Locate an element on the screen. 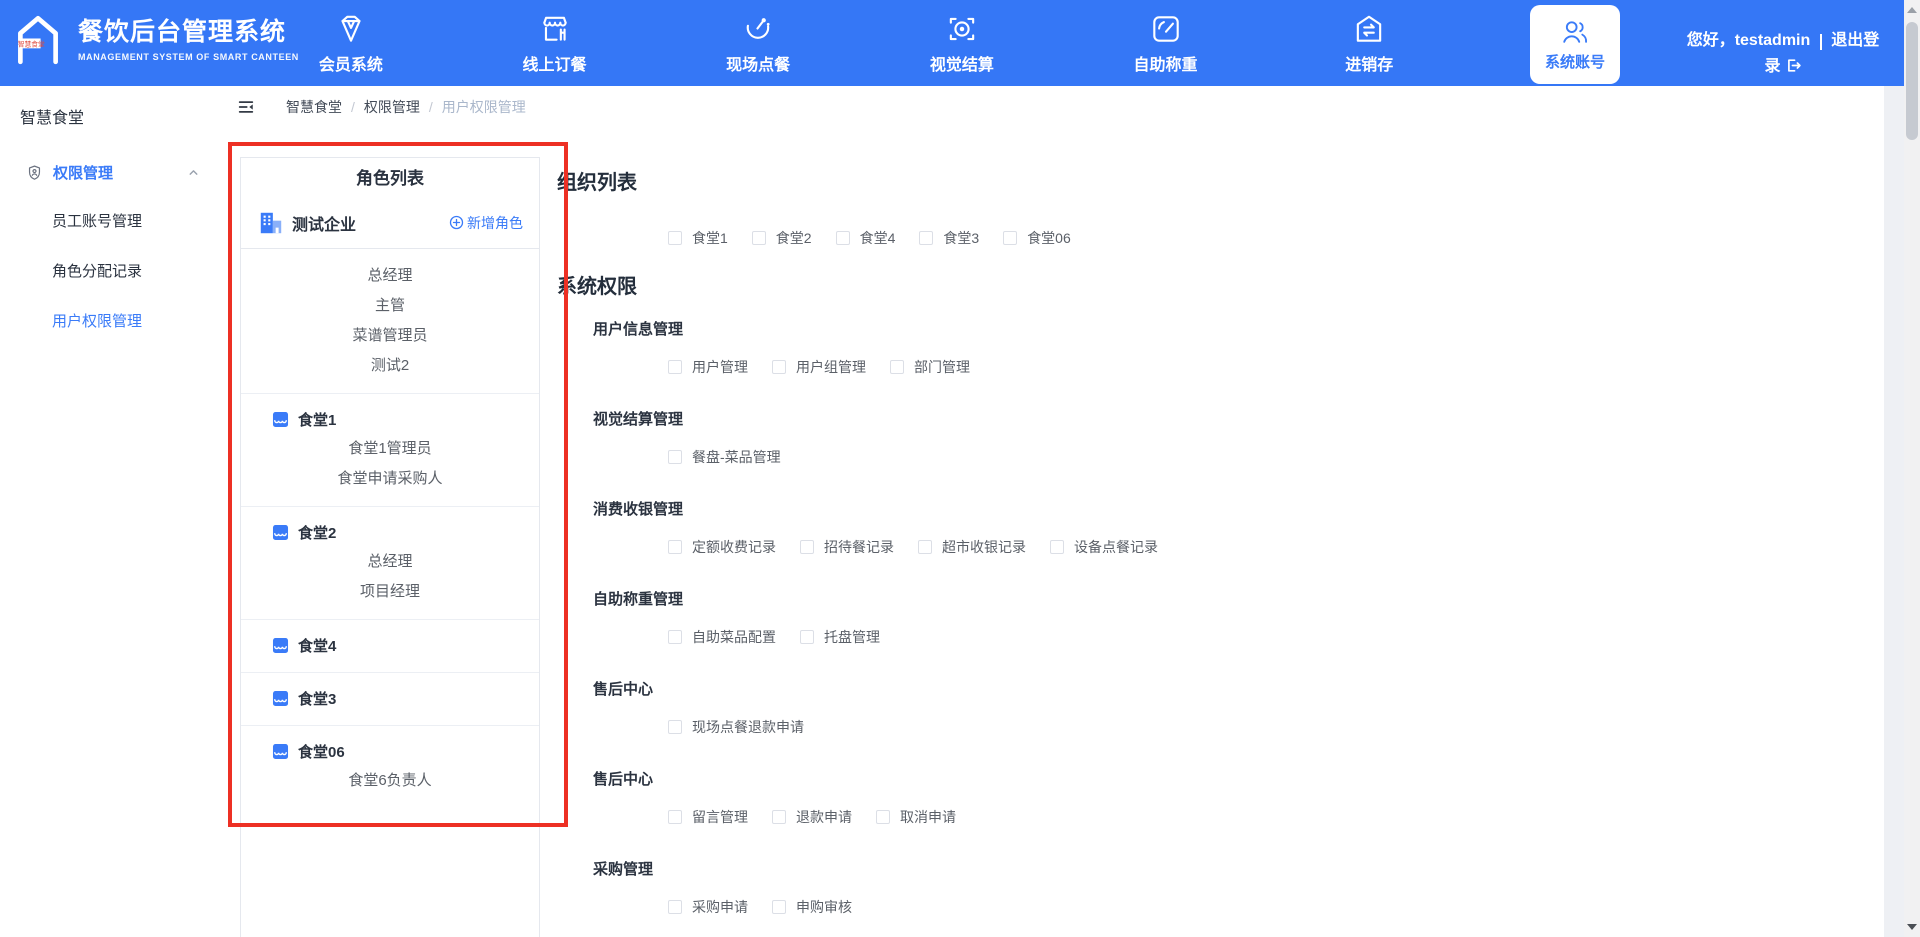 Image resolution: width=1920 pixels, height=937 pixels. canteen-group-header: 食堂2 is located at coordinates (390, 532).